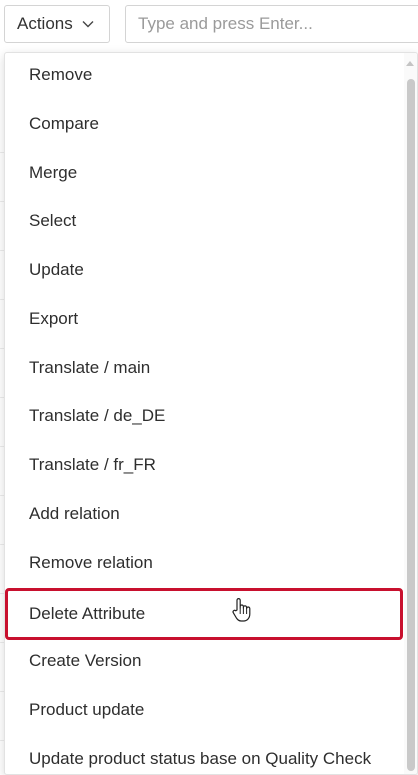  Describe the element at coordinates (242, 610) in the screenshot. I see `hand-pointer-icon` at that location.